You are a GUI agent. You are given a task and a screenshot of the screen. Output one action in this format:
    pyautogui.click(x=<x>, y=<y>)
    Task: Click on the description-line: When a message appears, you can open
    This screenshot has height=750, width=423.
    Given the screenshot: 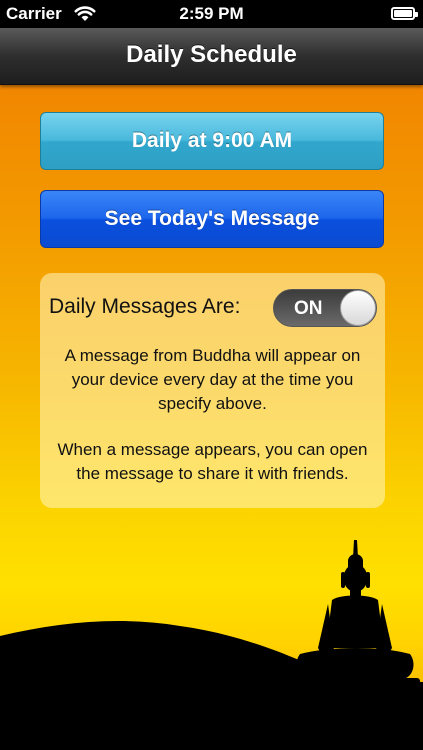 What is the action you would take?
    pyautogui.click(x=212, y=449)
    